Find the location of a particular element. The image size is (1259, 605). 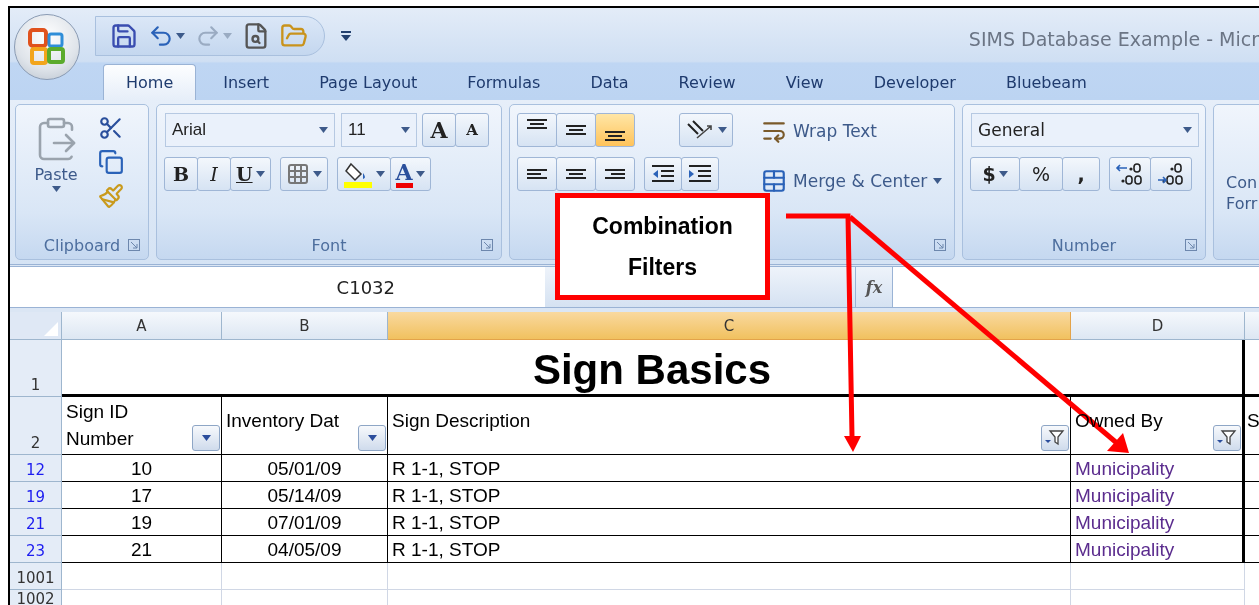

row-header: 23 is located at coordinates (36, 549).